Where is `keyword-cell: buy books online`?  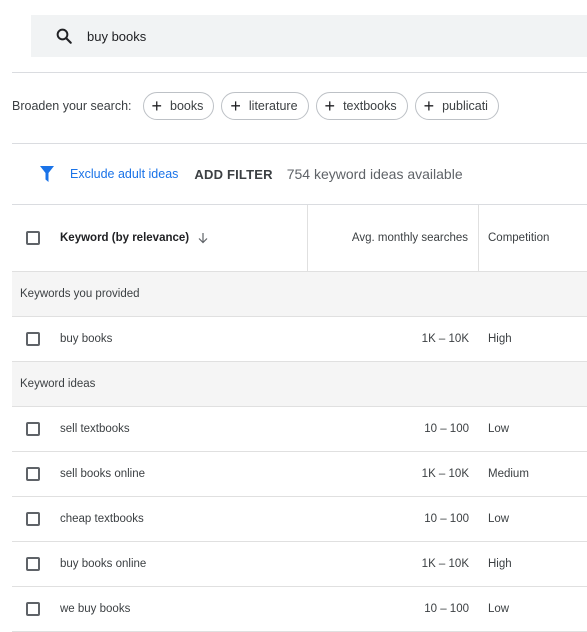
keyword-cell: buy books online is located at coordinates (103, 564).